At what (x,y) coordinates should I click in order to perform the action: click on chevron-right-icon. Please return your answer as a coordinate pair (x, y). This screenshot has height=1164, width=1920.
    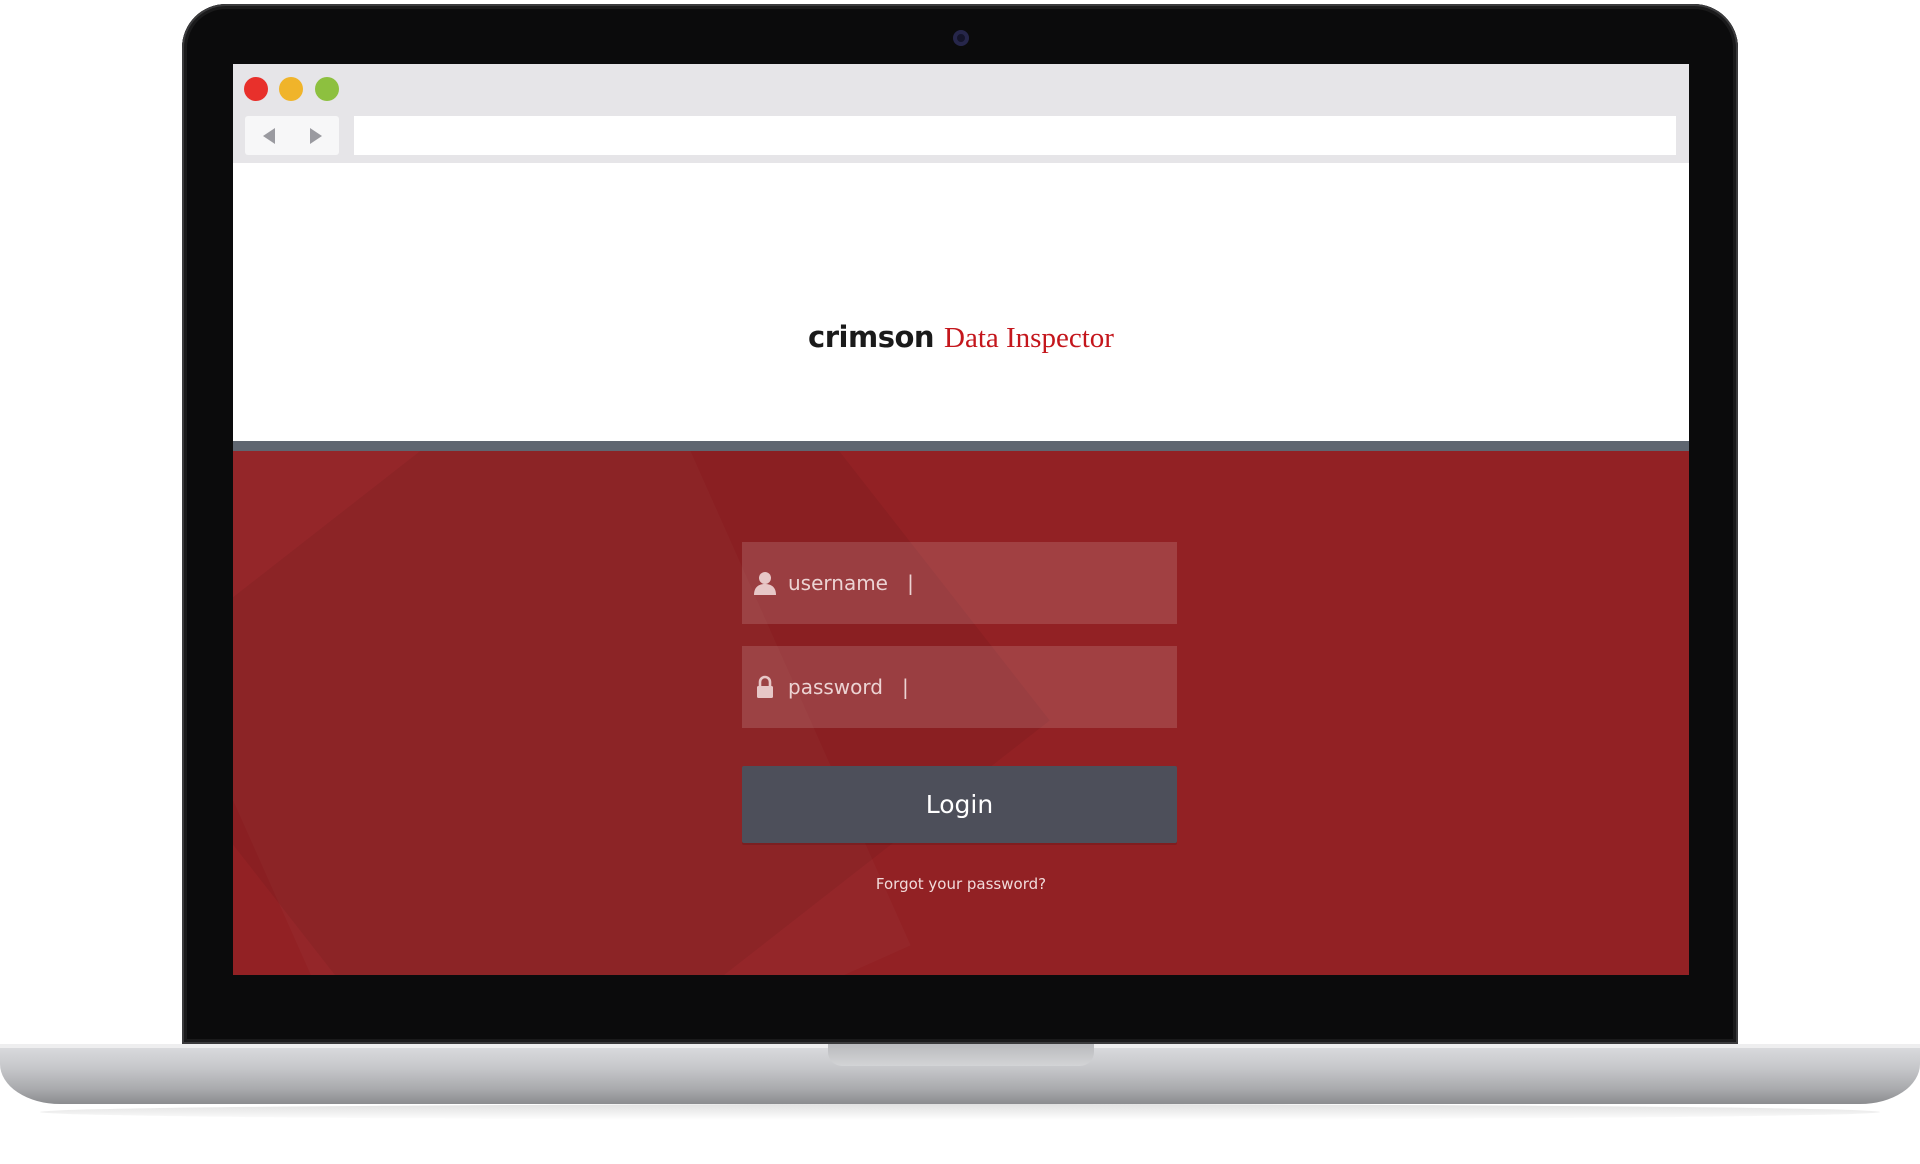
    Looking at the image, I should click on (315, 135).